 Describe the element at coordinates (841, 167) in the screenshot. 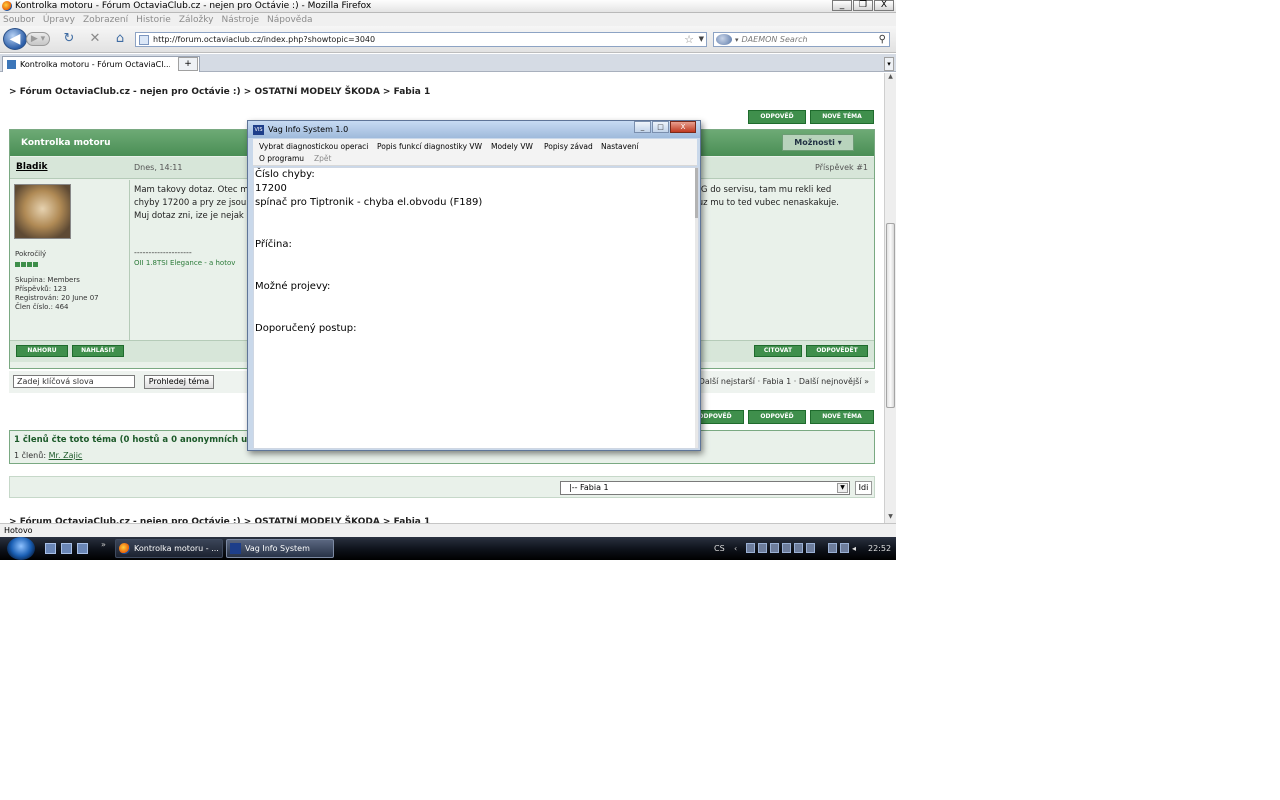

I see `post-number: Příspěvek #1` at that location.